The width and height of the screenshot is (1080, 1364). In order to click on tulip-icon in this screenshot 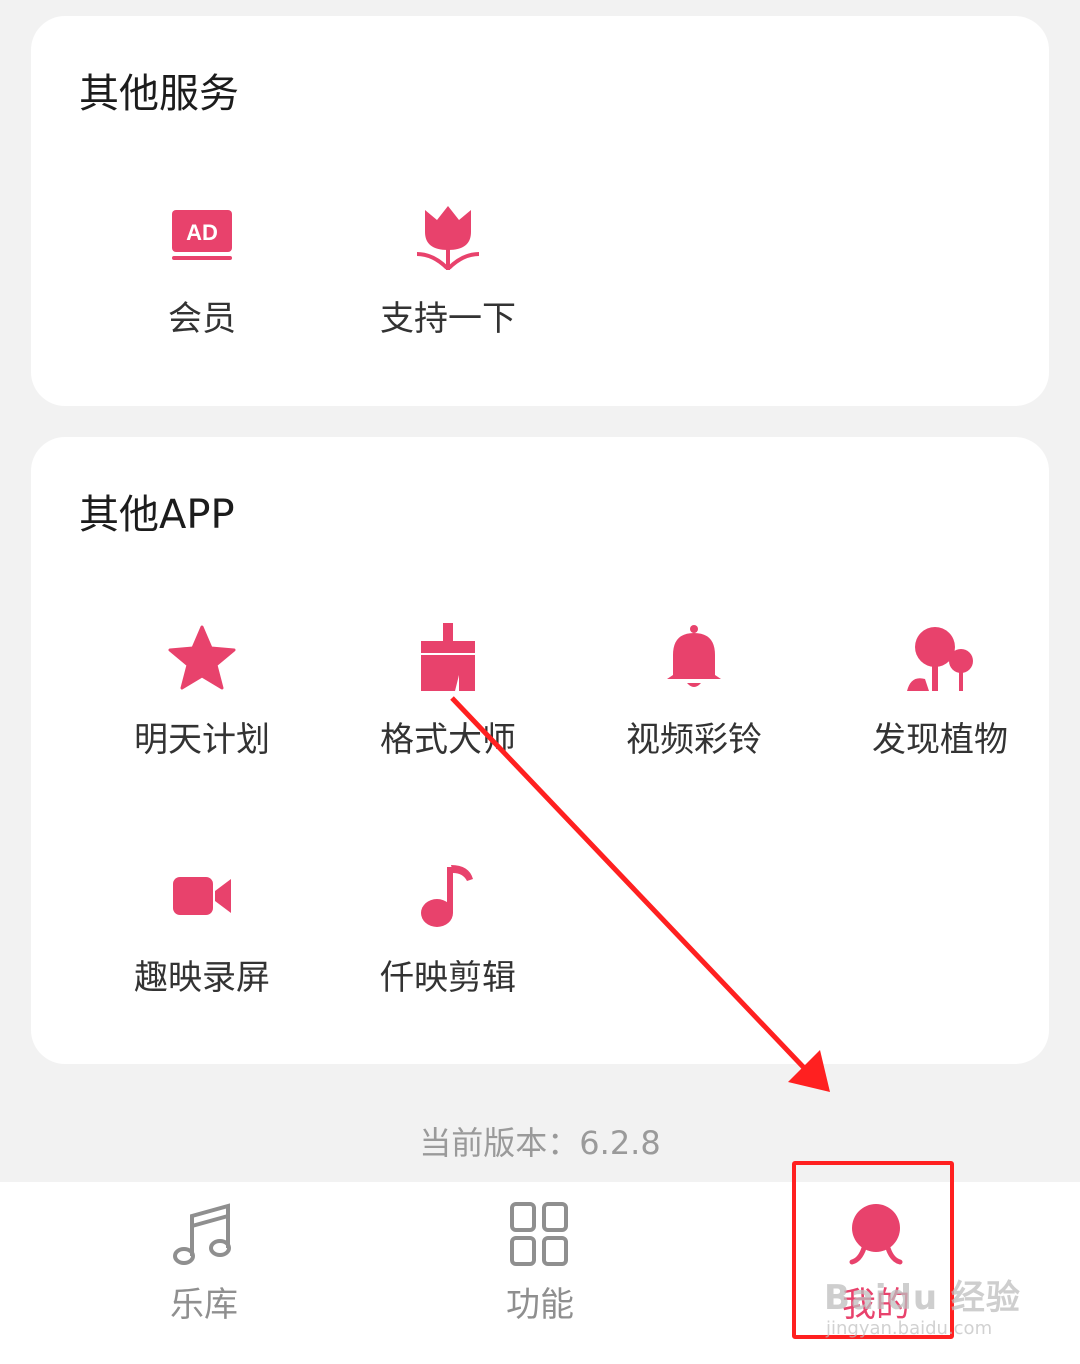, I will do `click(448, 237)`.